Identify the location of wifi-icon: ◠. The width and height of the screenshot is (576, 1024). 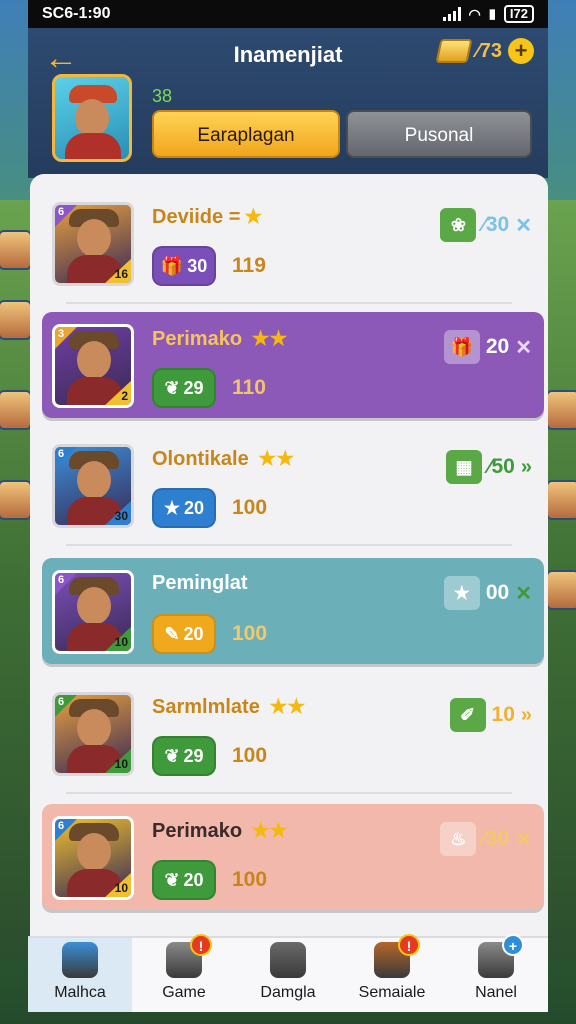
(474, 13).